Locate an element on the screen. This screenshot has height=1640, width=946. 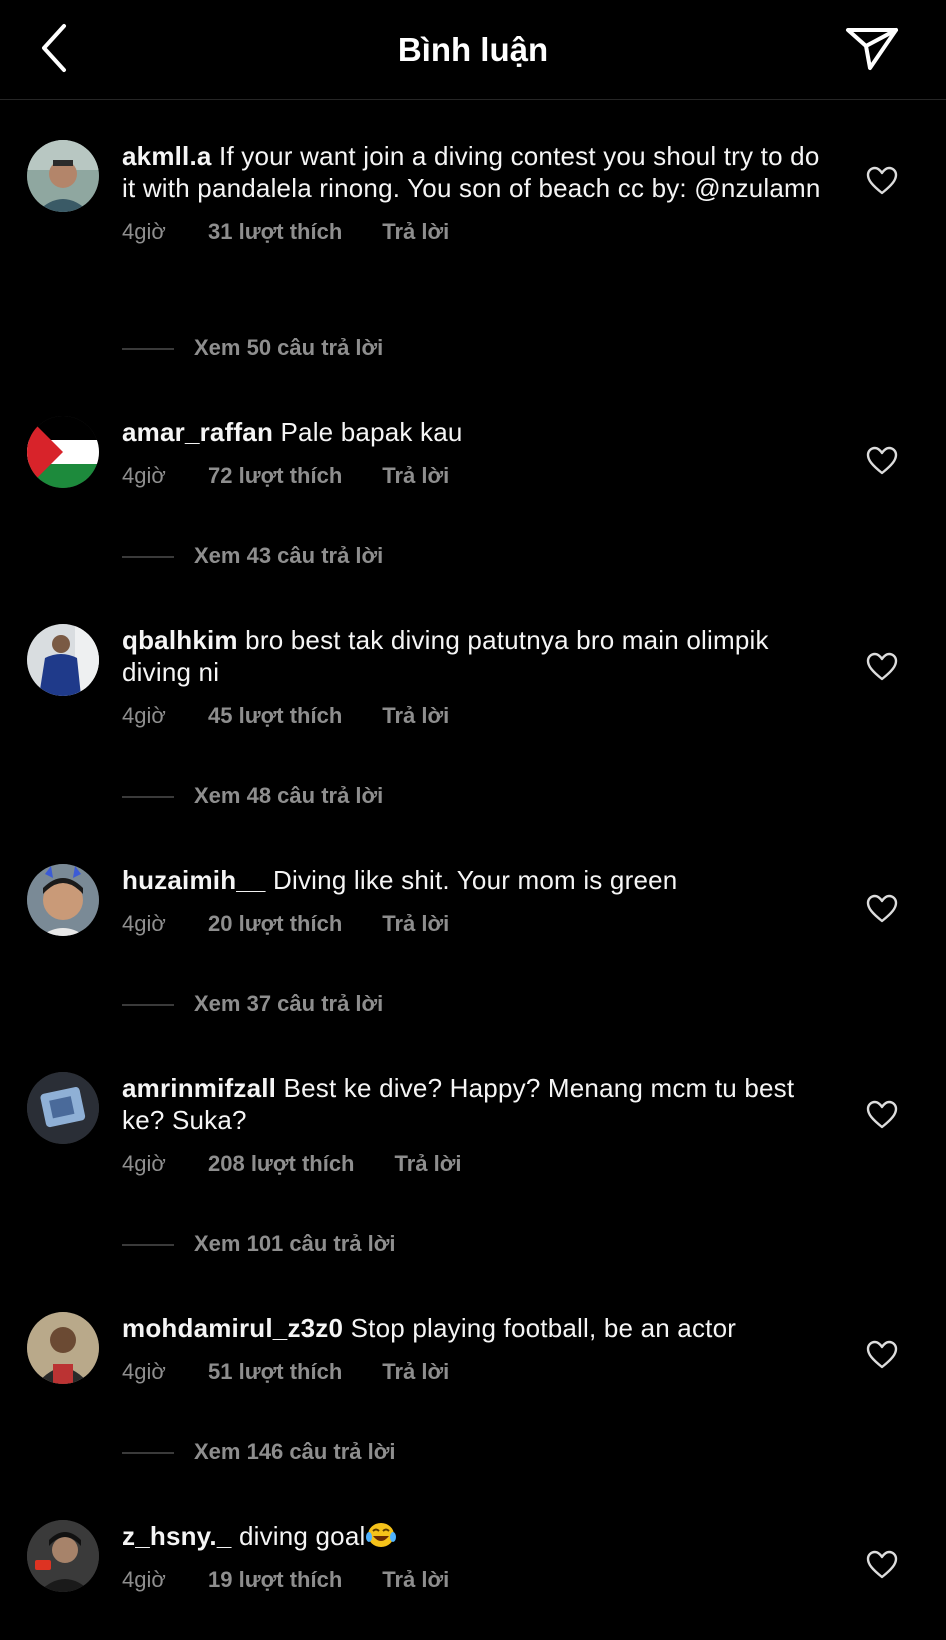
view-replies-label: Xem 43 câu trả lời is located at coordinates (289, 555).